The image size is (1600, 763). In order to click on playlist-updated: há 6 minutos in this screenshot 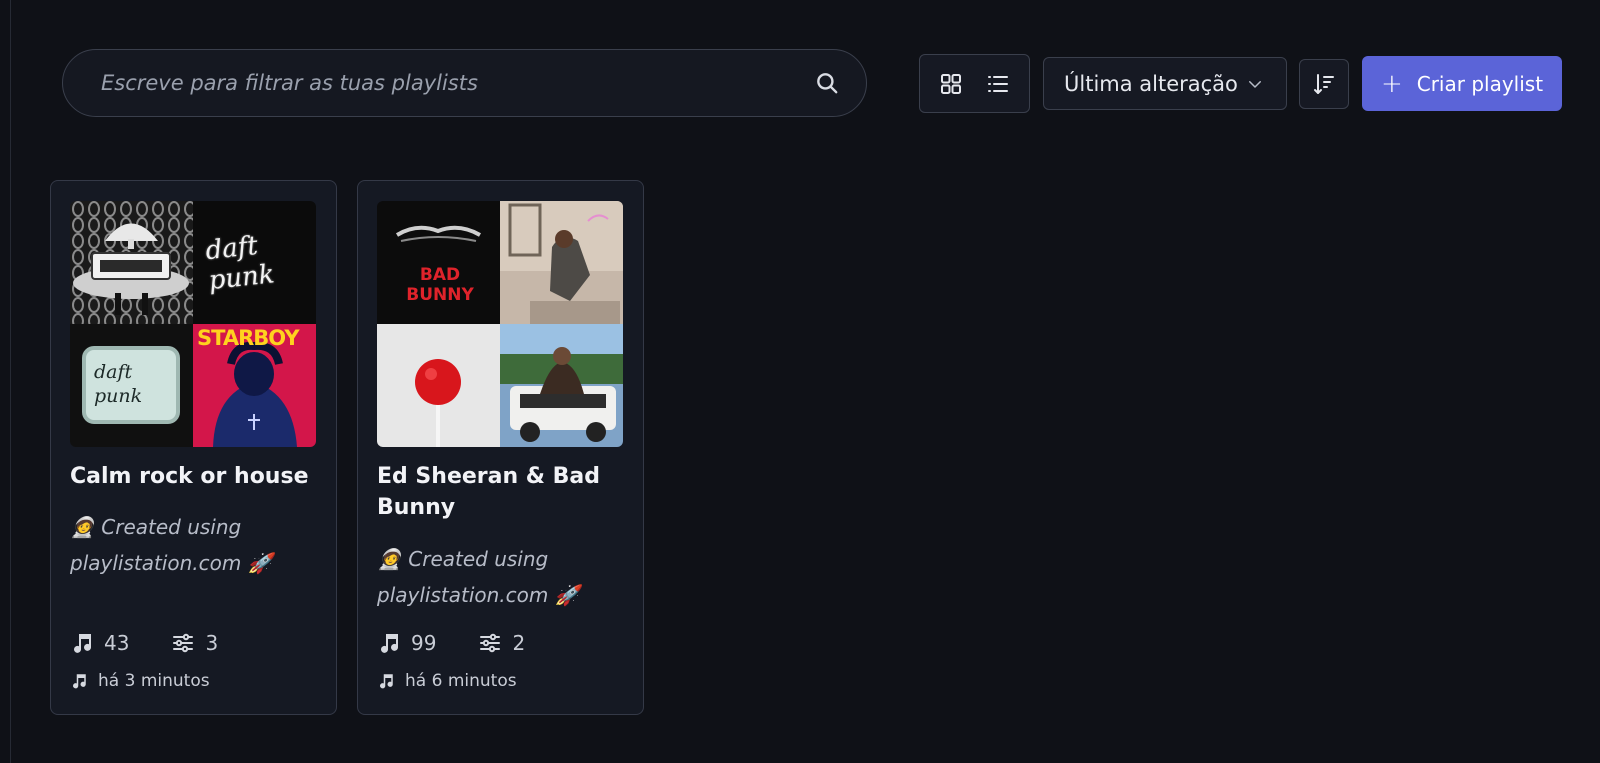, I will do `click(447, 681)`.